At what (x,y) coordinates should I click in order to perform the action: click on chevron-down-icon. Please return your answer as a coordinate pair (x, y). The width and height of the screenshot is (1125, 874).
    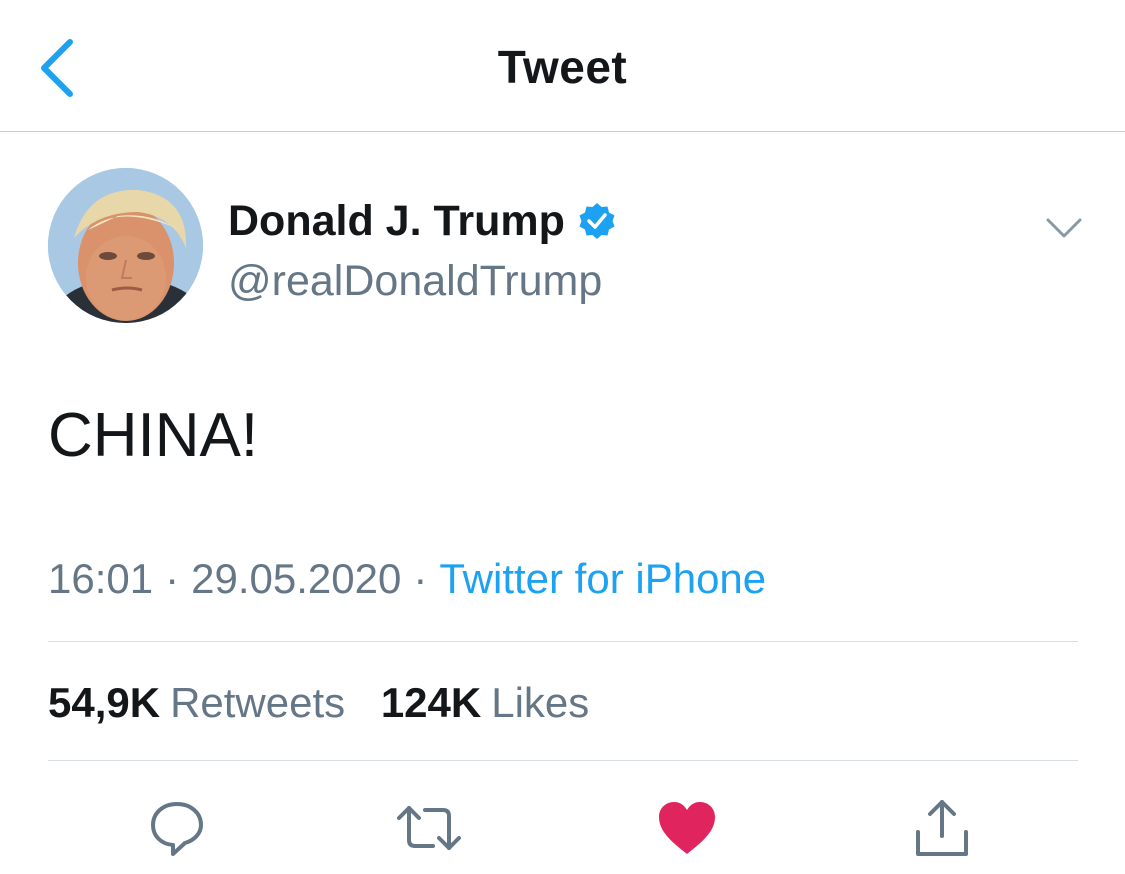
    Looking at the image, I should click on (1064, 228).